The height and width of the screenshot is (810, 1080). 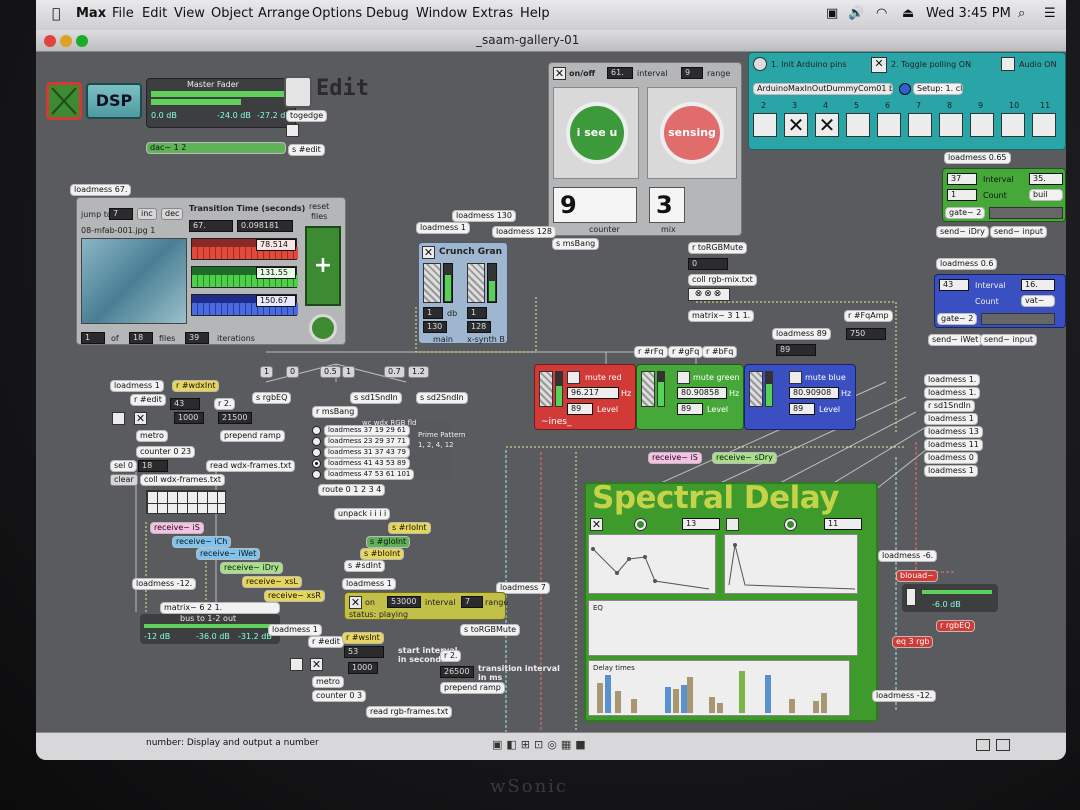 What do you see at coordinates (472, 602) in the screenshot?
I see `rgb-range-number: 7` at bounding box center [472, 602].